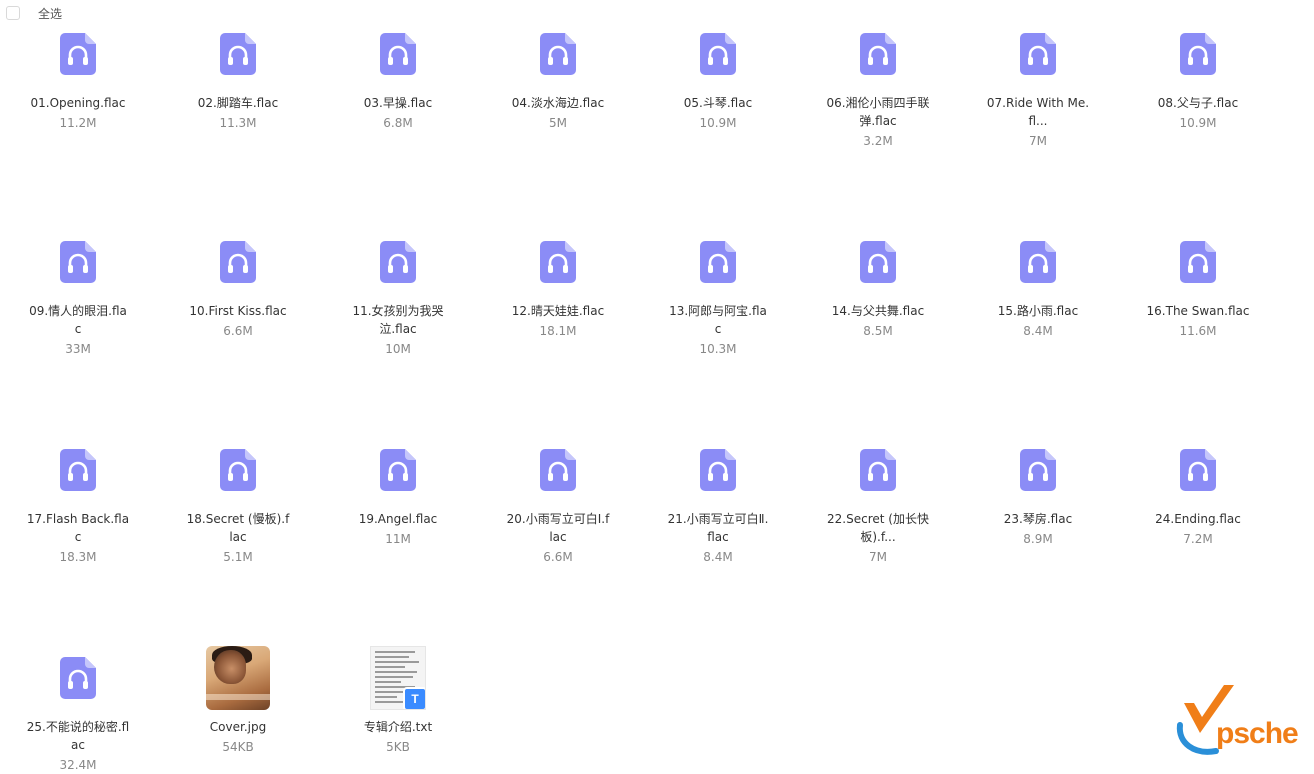 The image size is (1314, 774). Describe the element at coordinates (718, 320) in the screenshot. I see `file-name: 13.阿郎与阿宝.flac` at that location.